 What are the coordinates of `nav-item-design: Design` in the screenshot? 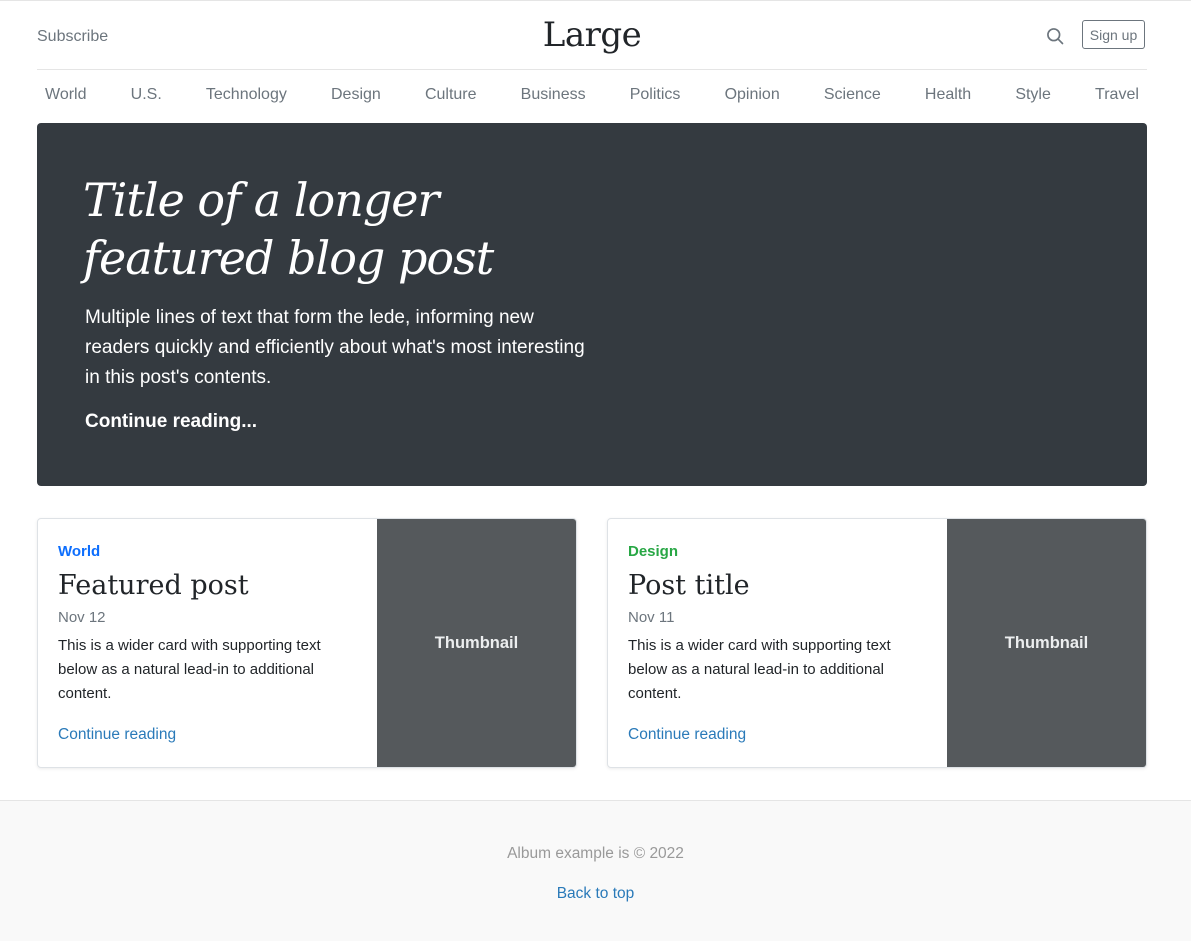 It's located at (356, 95).